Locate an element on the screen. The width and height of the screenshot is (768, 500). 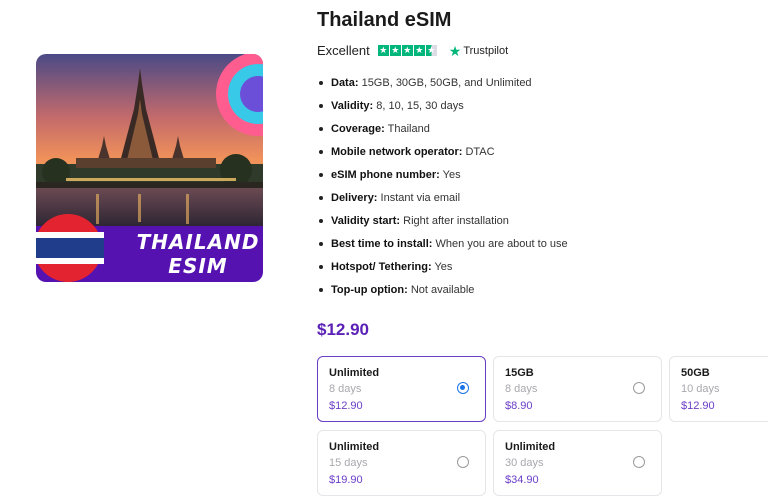
plan-option-card: Unlimited 8 days $12.90 is located at coordinates (401, 389).